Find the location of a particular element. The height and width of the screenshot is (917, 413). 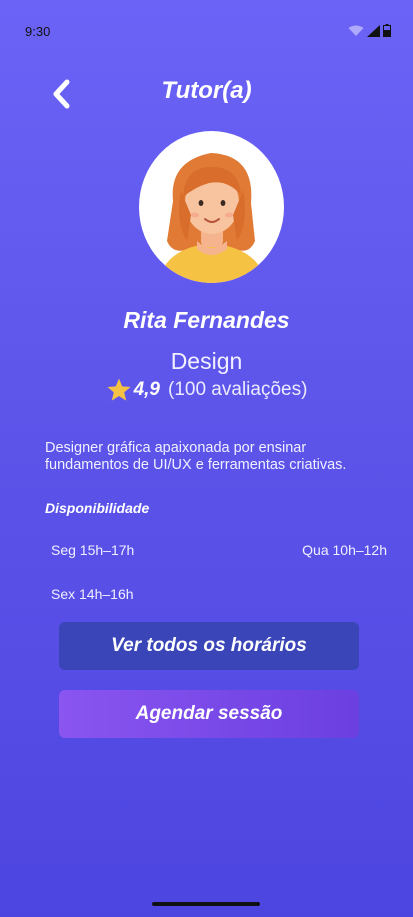

view-all-schedules-button: Ver todos os horários is located at coordinates (209, 646).